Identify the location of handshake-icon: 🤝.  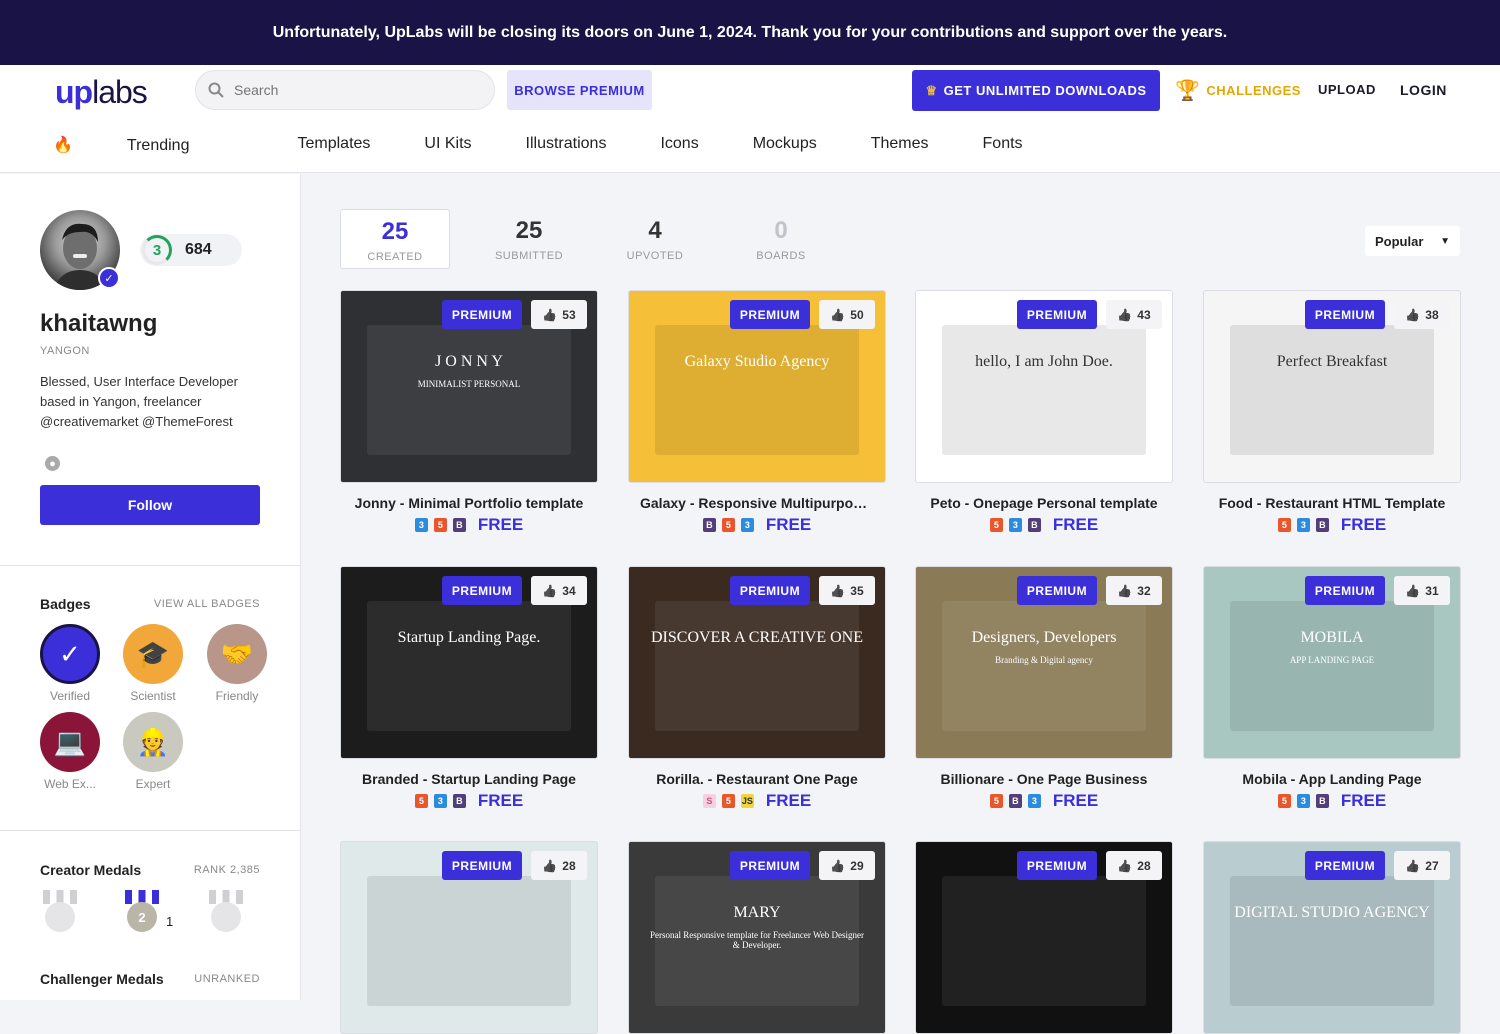
(237, 654).